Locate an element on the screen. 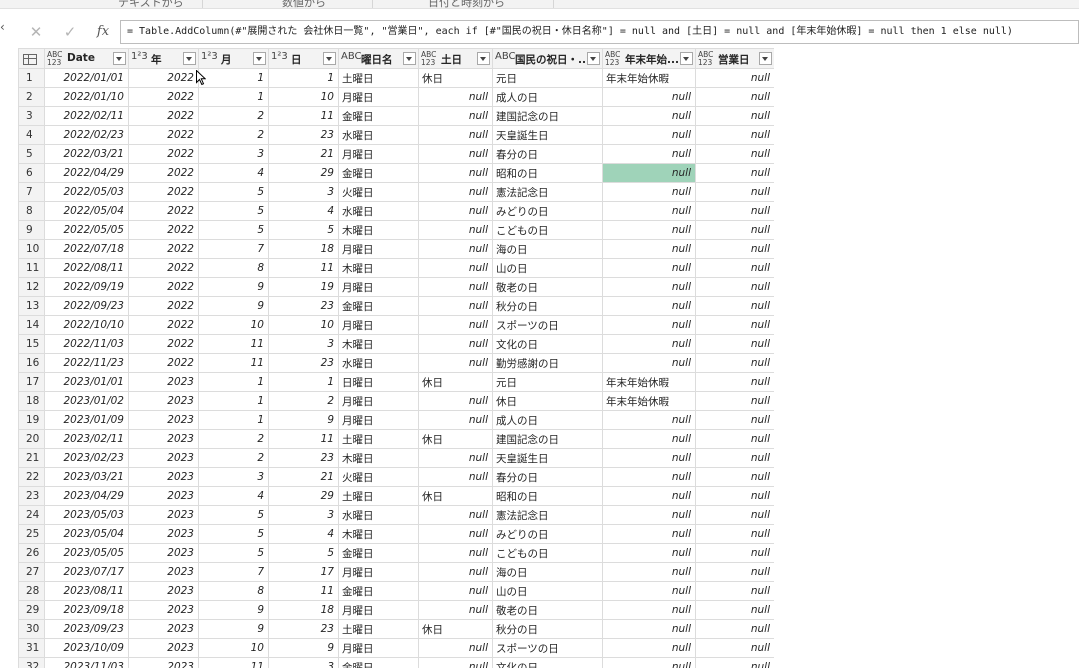  table-cell: 2022/01/10 is located at coordinates (86, 97).